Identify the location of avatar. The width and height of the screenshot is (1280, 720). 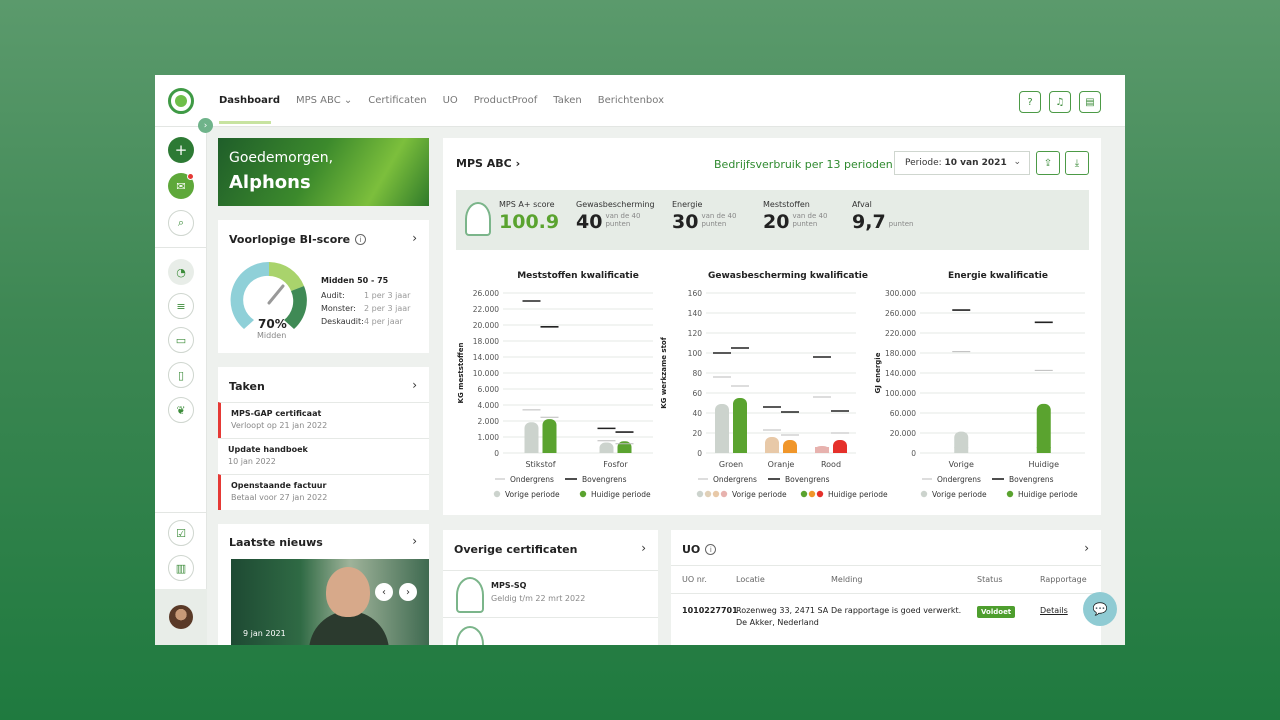
(181, 617).